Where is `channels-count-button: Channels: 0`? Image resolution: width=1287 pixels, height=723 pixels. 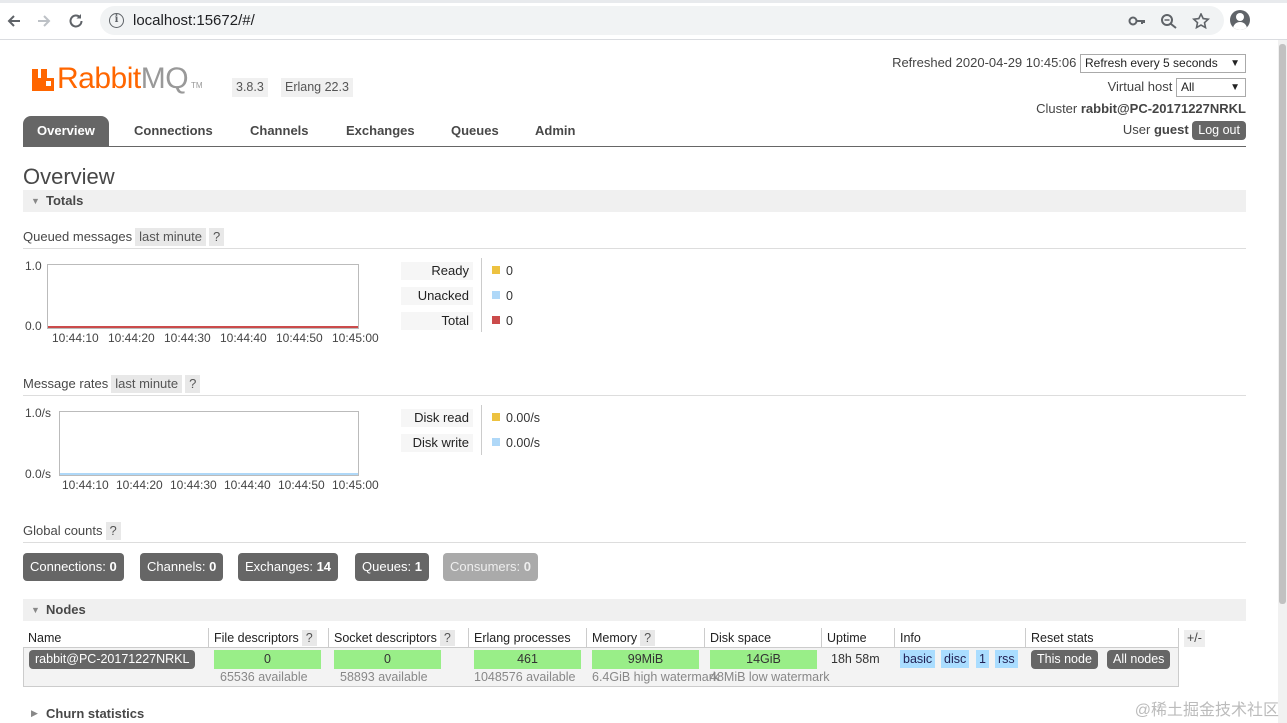 channels-count-button: Channels: 0 is located at coordinates (182, 567).